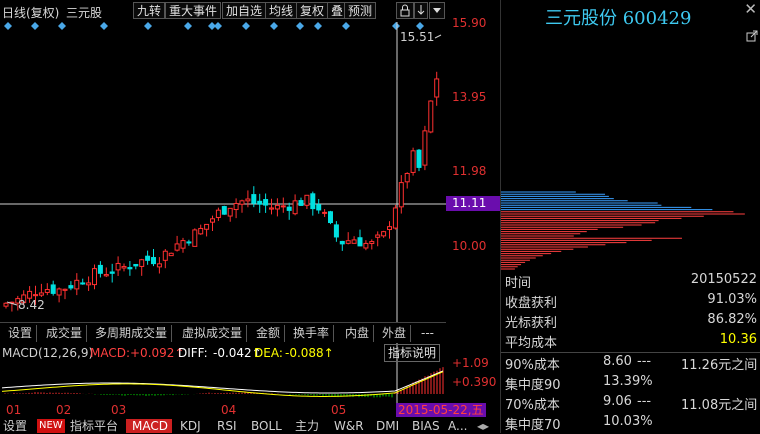 The width and height of the screenshot is (760, 434). I want to click on month-label-04: 04, so click(229, 410).